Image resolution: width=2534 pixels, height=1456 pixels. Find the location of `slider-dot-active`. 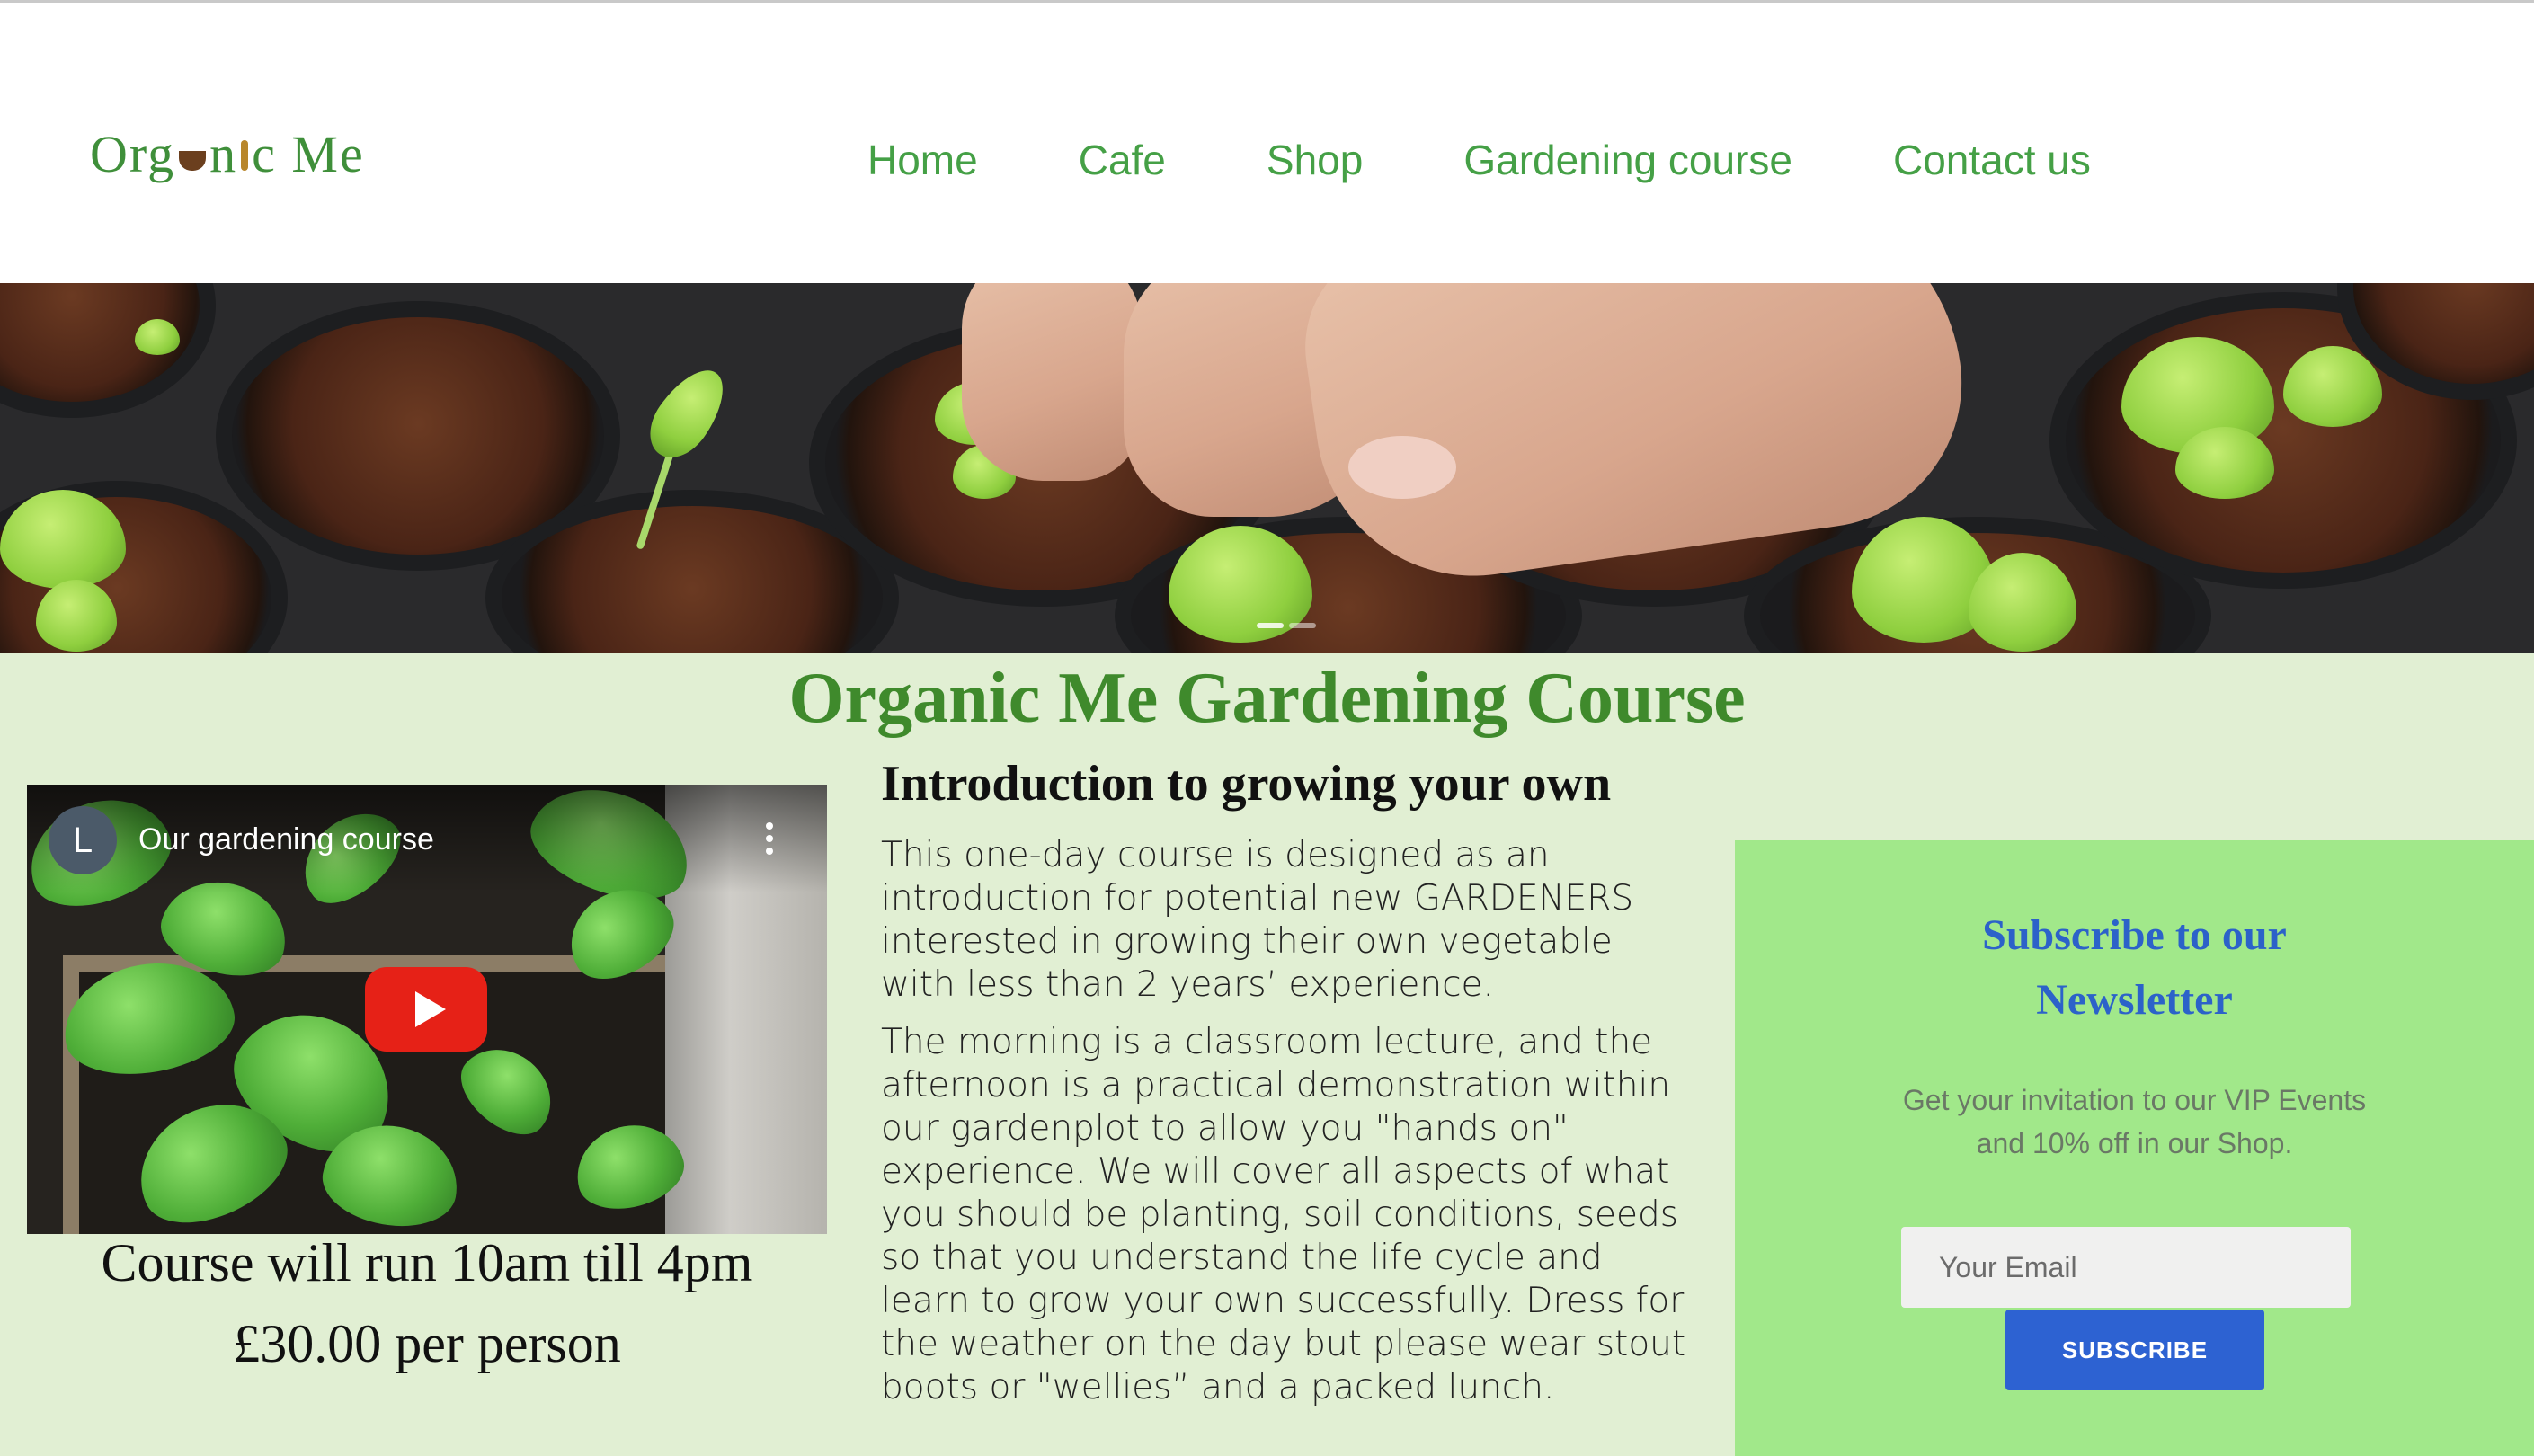

slider-dot-active is located at coordinates (1270, 625).